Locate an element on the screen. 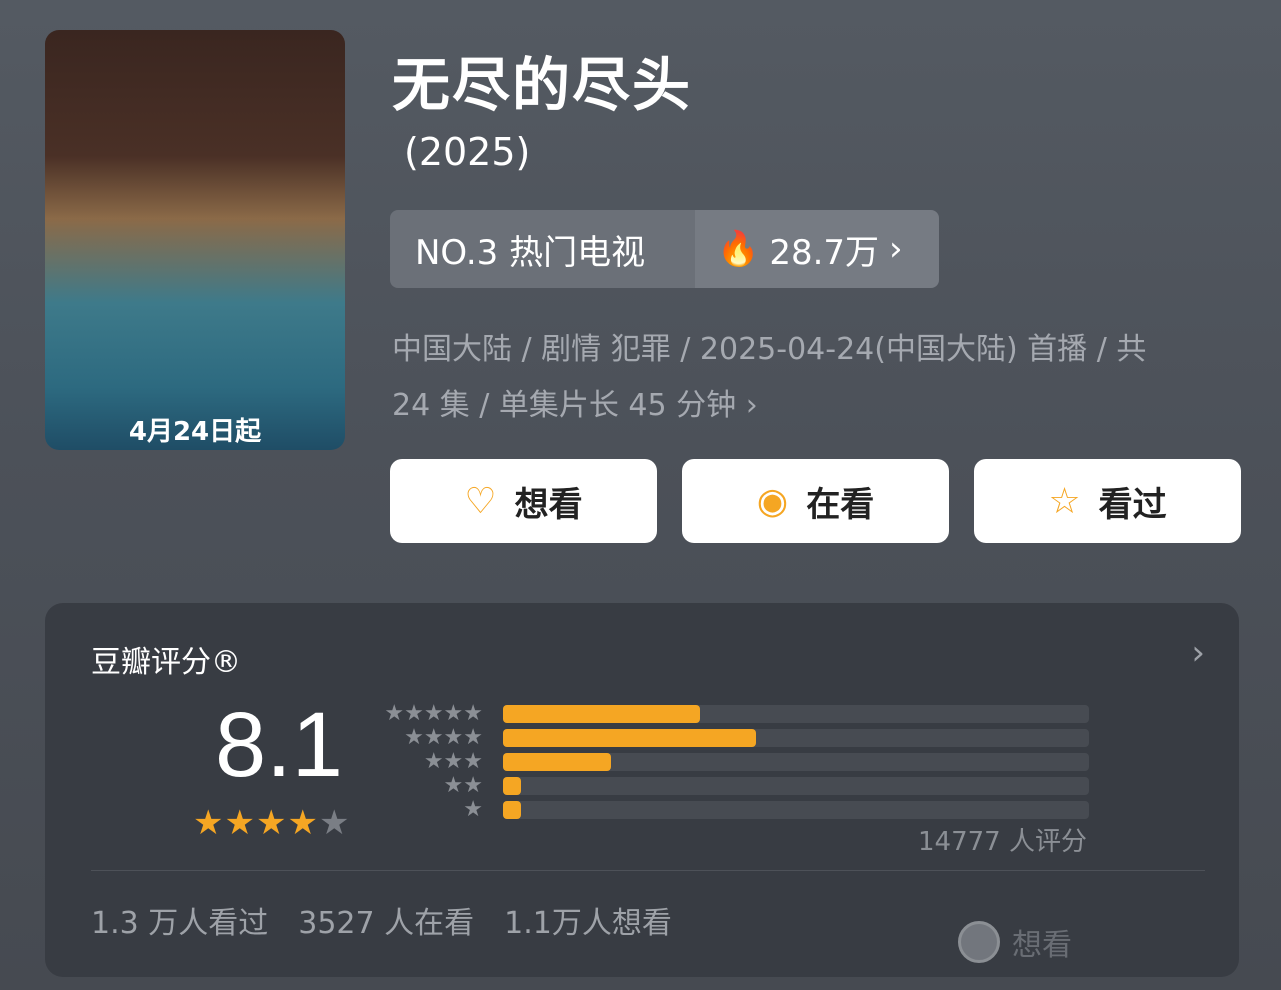 The image size is (1281, 990). want-to-watch-button: ♡ 想看 is located at coordinates (523, 501).